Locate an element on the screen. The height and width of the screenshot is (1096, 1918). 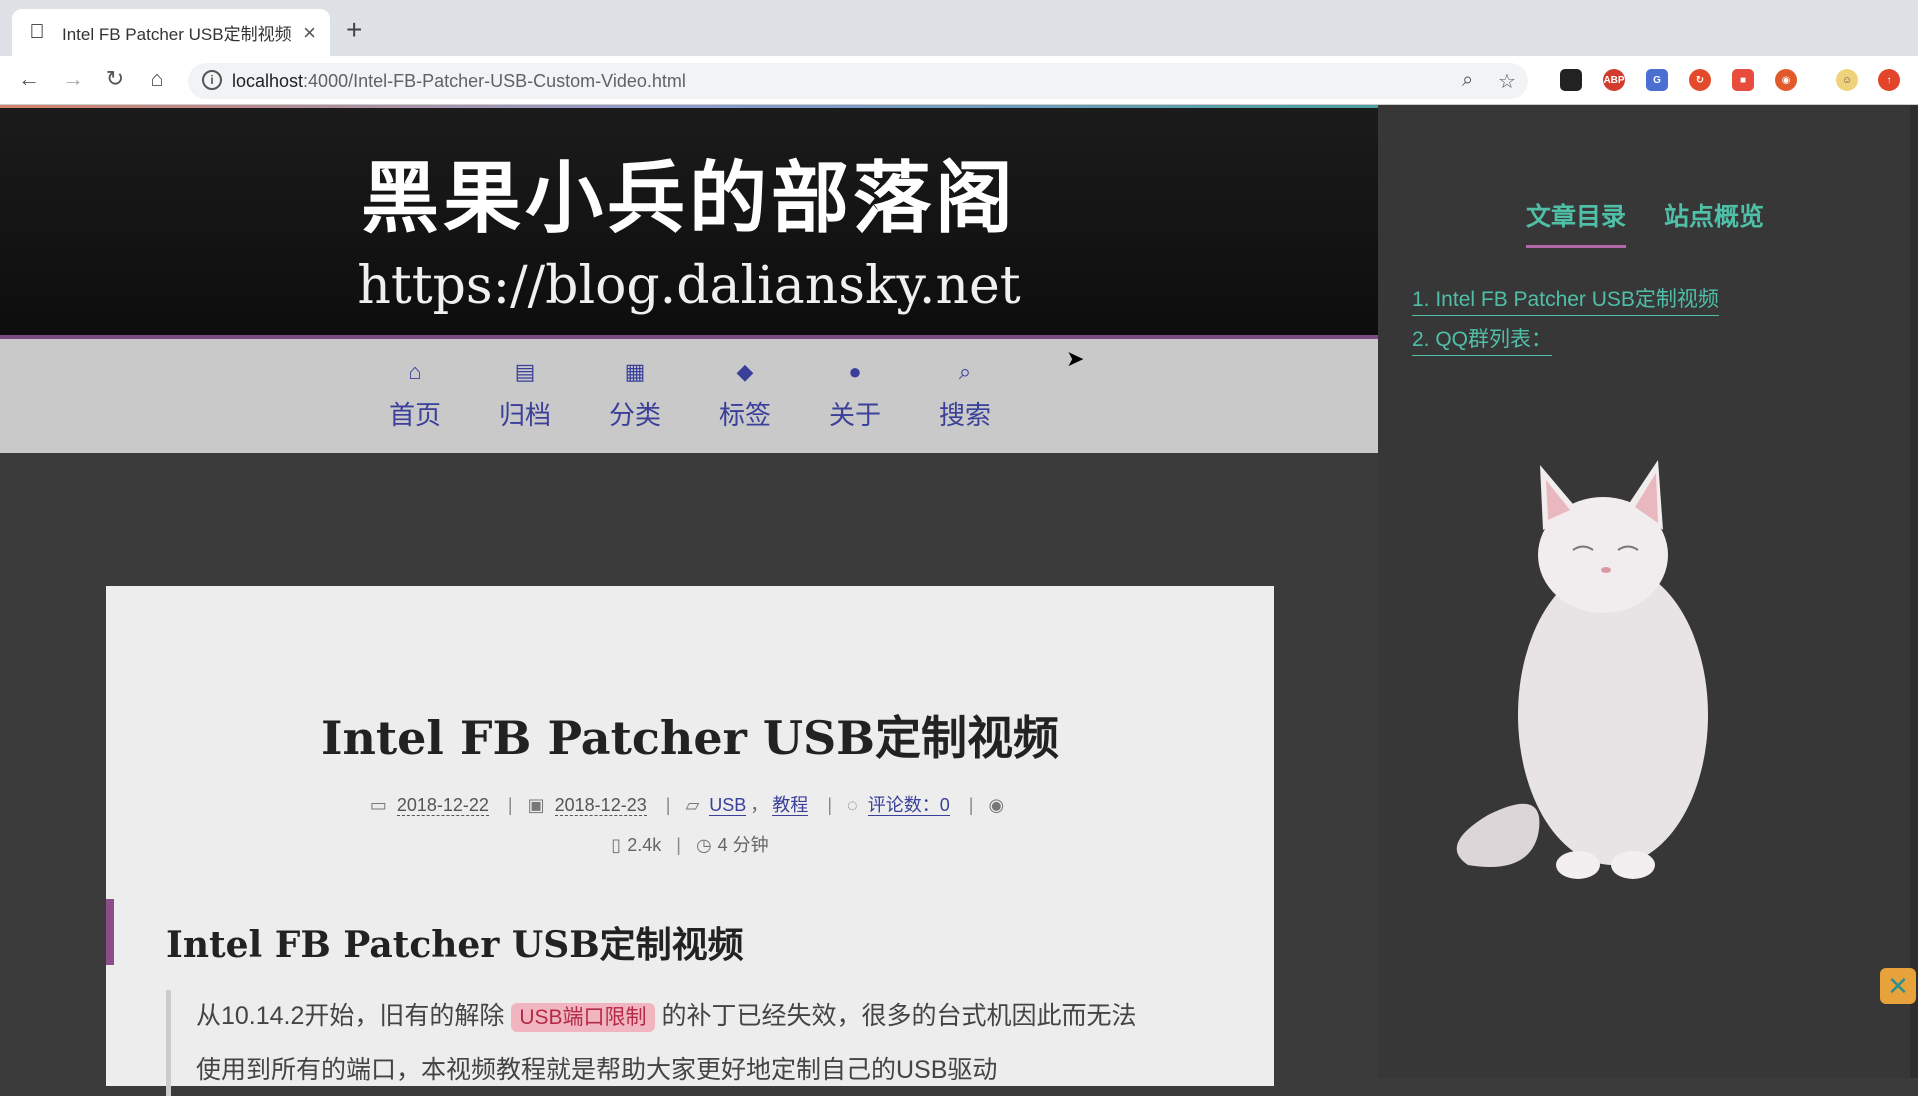
calendar-icon: ▭ is located at coordinates (378, 805).